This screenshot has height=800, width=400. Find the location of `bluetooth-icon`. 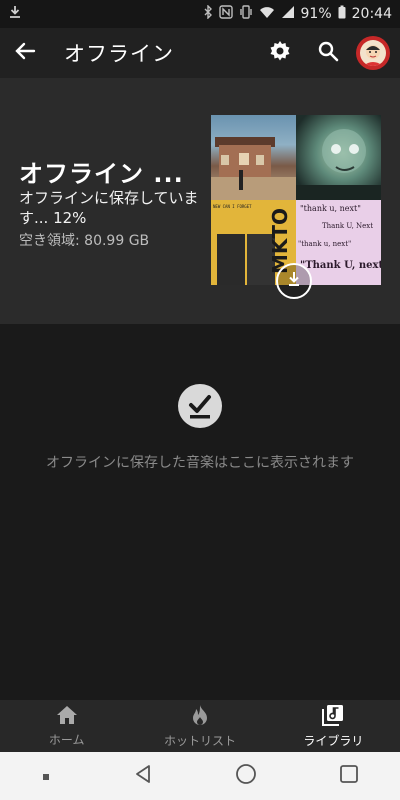

bluetooth-icon is located at coordinates (208, 13).